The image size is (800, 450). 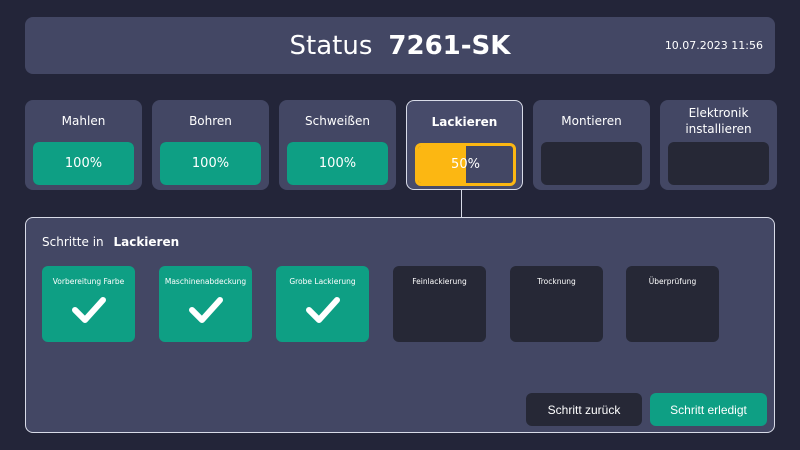 What do you see at coordinates (73, 242) in the screenshot?
I see `steps-title-prefix: Schritte in` at bounding box center [73, 242].